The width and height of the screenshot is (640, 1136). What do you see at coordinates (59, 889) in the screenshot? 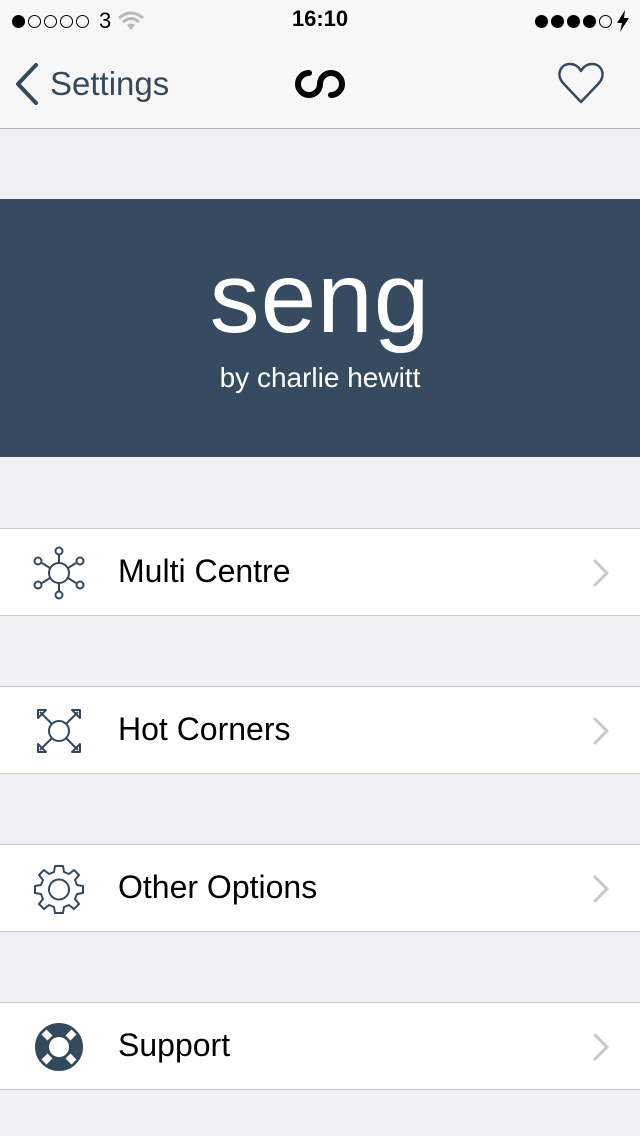
I see `gear-icon` at bounding box center [59, 889].